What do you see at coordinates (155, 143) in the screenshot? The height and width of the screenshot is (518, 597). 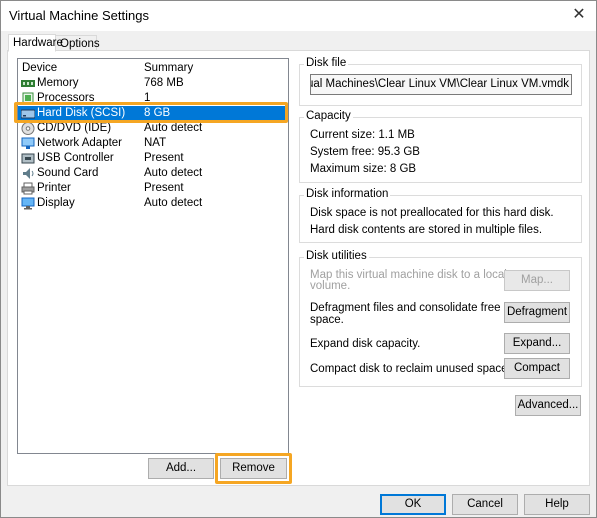 I see `device-summary: NAT` at bounding box center [155, 143].